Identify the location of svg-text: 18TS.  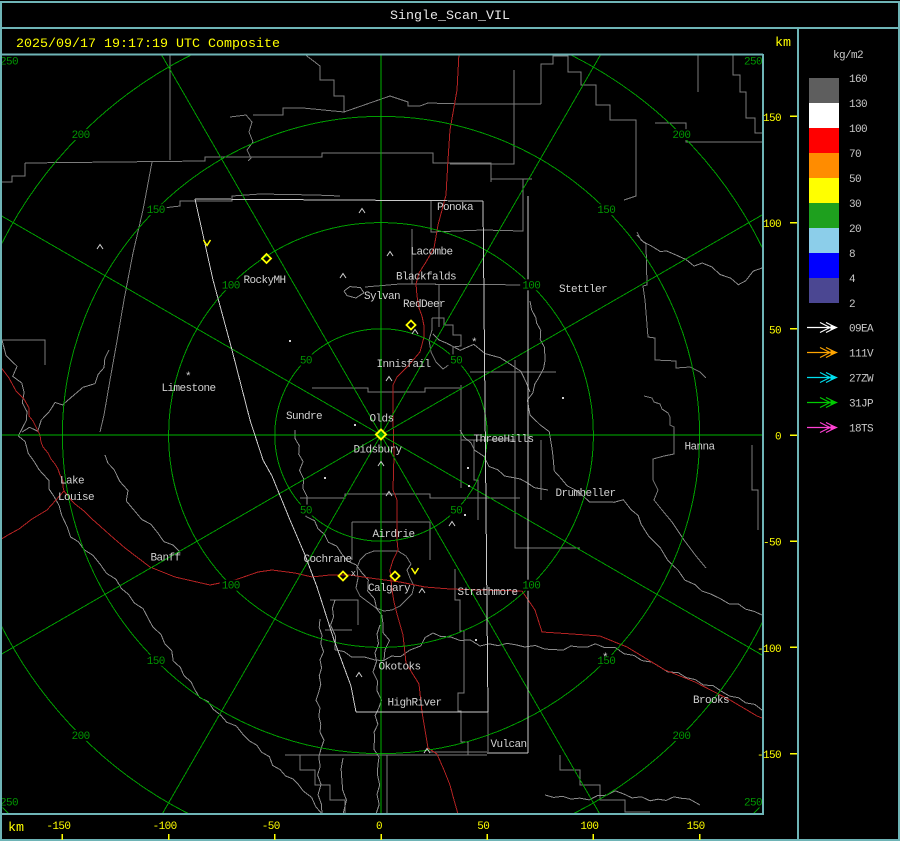
(861, 430).